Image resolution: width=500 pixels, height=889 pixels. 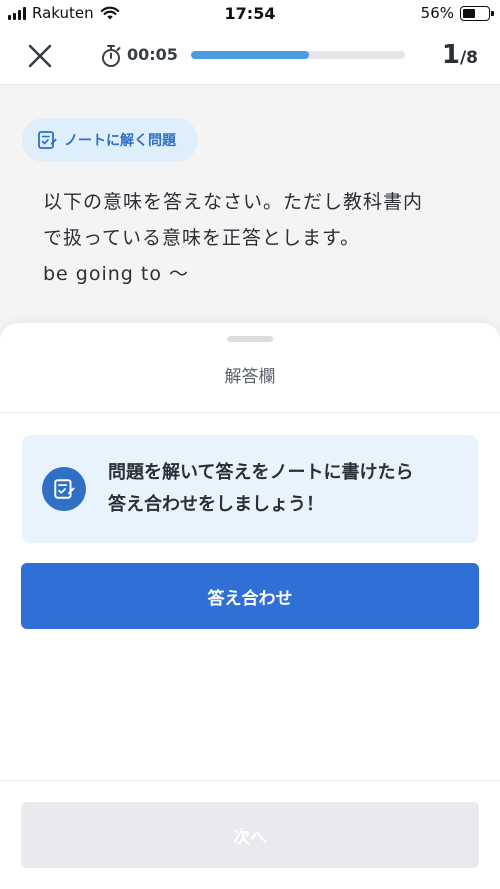 What do you see at coordinates (250, 14) in the screenshot?
I see `status-bar: Rakuten 17:54 56%` at bounding box center [250, 14].